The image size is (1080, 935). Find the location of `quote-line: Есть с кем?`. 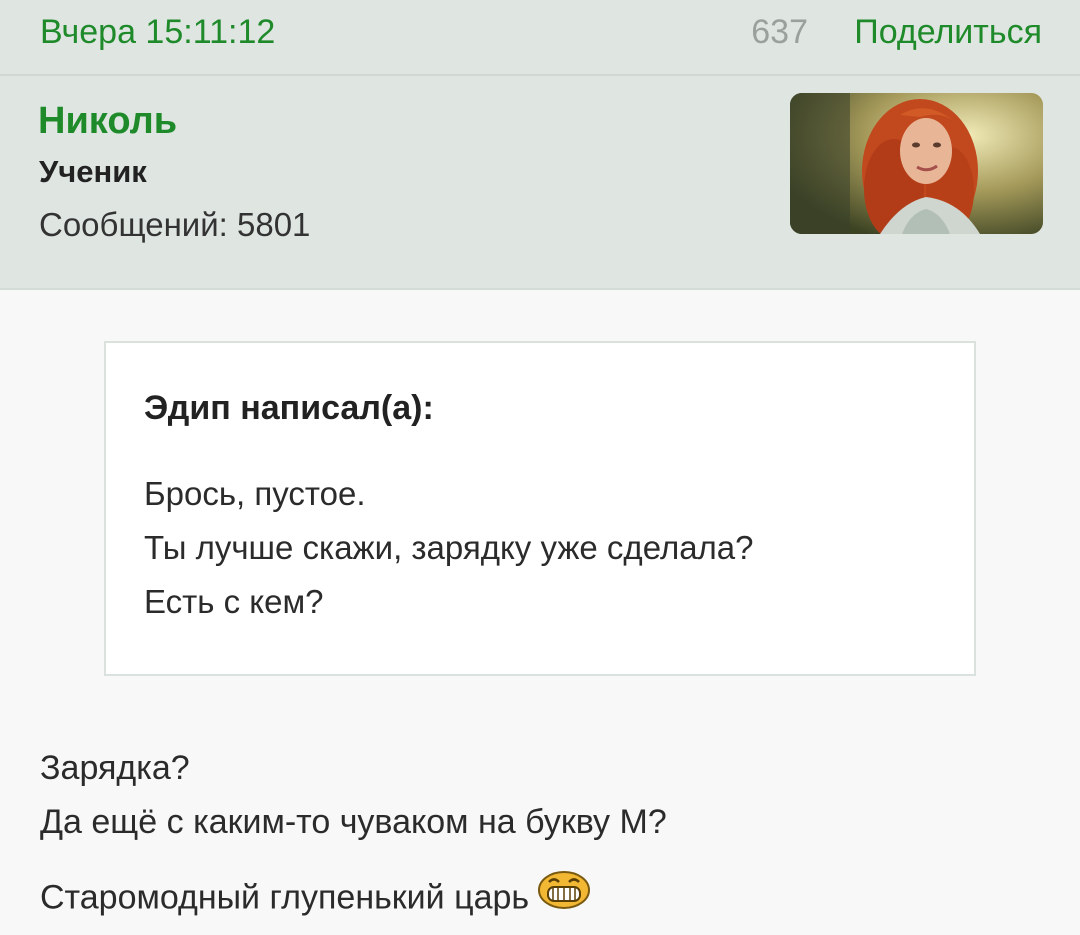

quote-line: Есть с кем? is located at coordinates (234, 601).